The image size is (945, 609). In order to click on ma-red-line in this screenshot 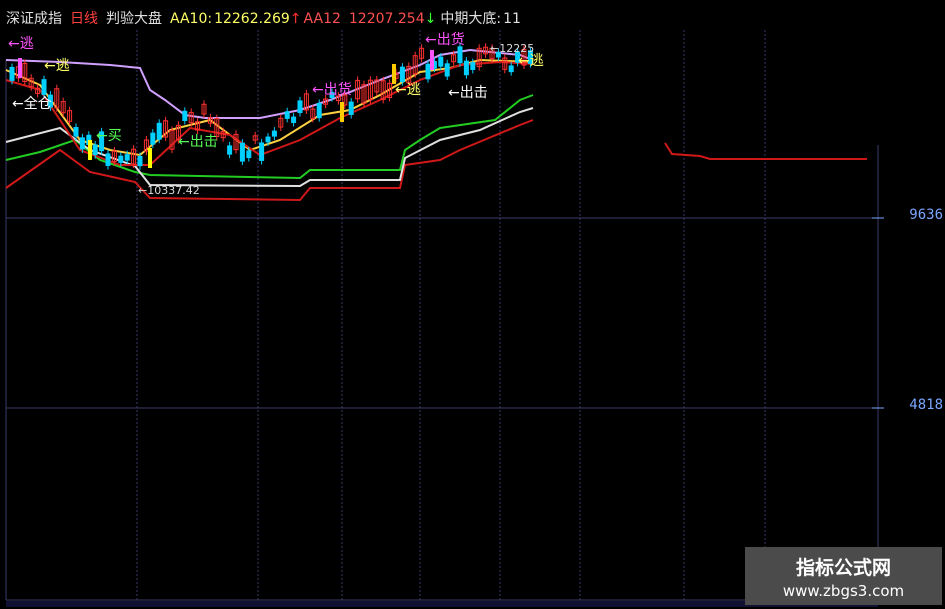, I will do `click(269, 113)`.